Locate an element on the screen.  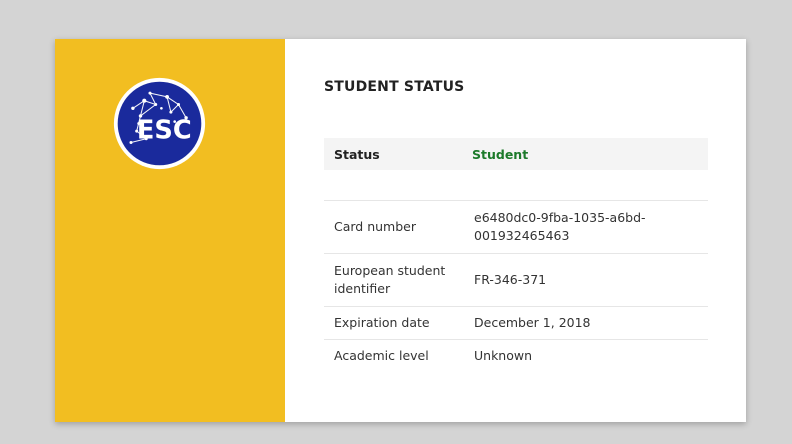
table-row: Academic level Unknown is located at coordinates (516, 355).